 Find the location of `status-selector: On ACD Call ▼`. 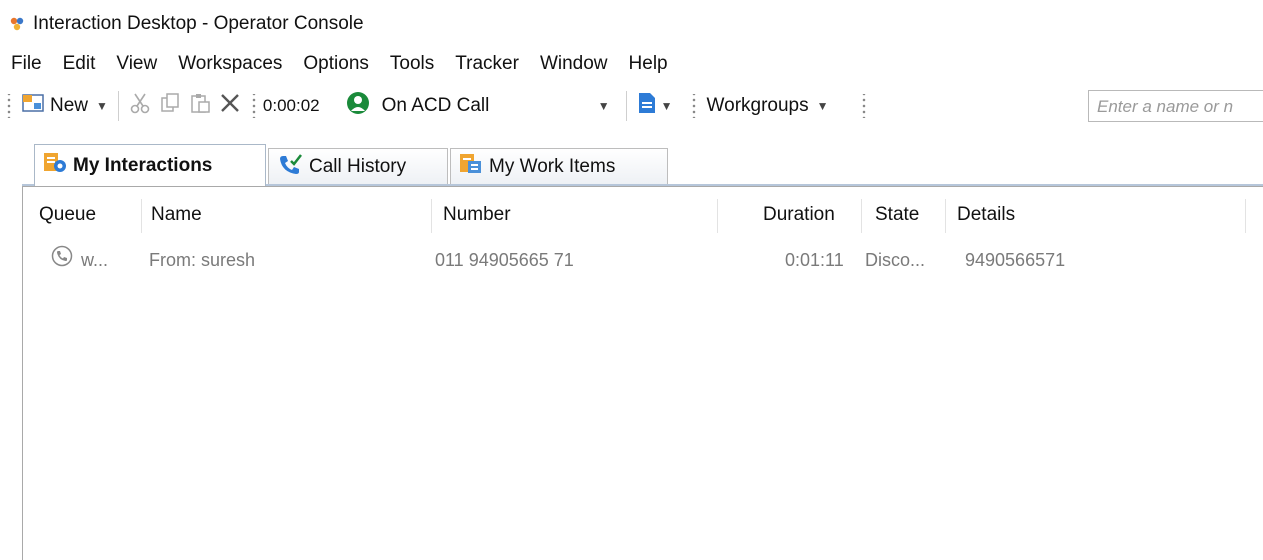

status-selector: On ACD Call ▼ is located at coordinates (481, 106).